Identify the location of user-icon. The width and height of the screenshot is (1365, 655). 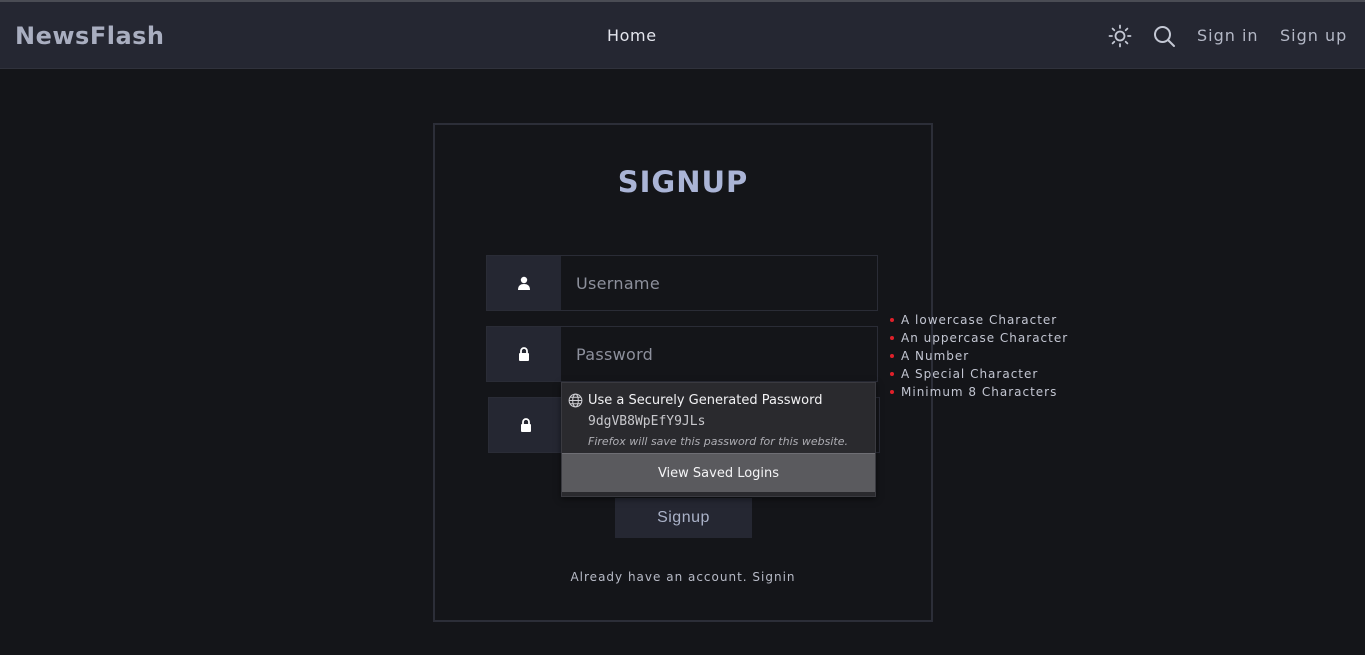
(524, 283).